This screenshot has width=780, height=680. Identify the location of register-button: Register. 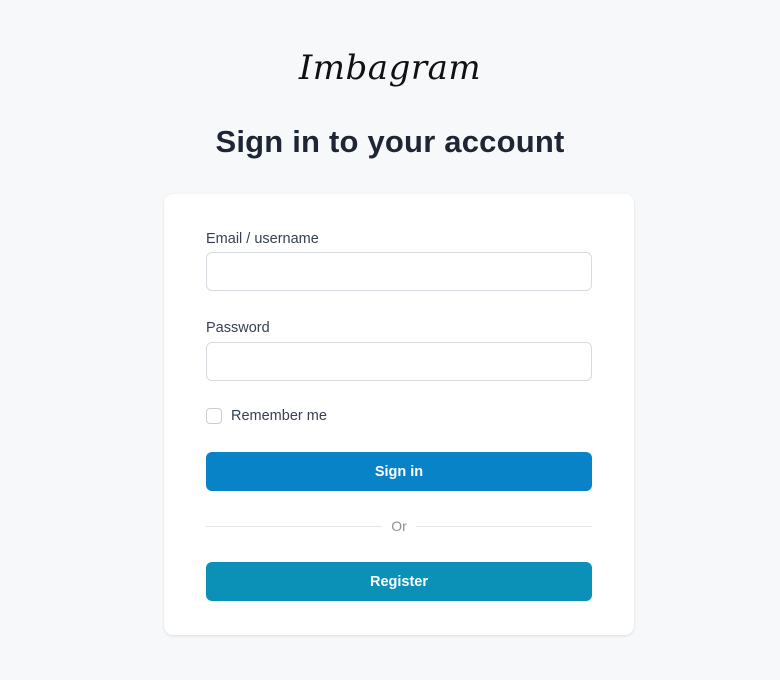
(399, 581).